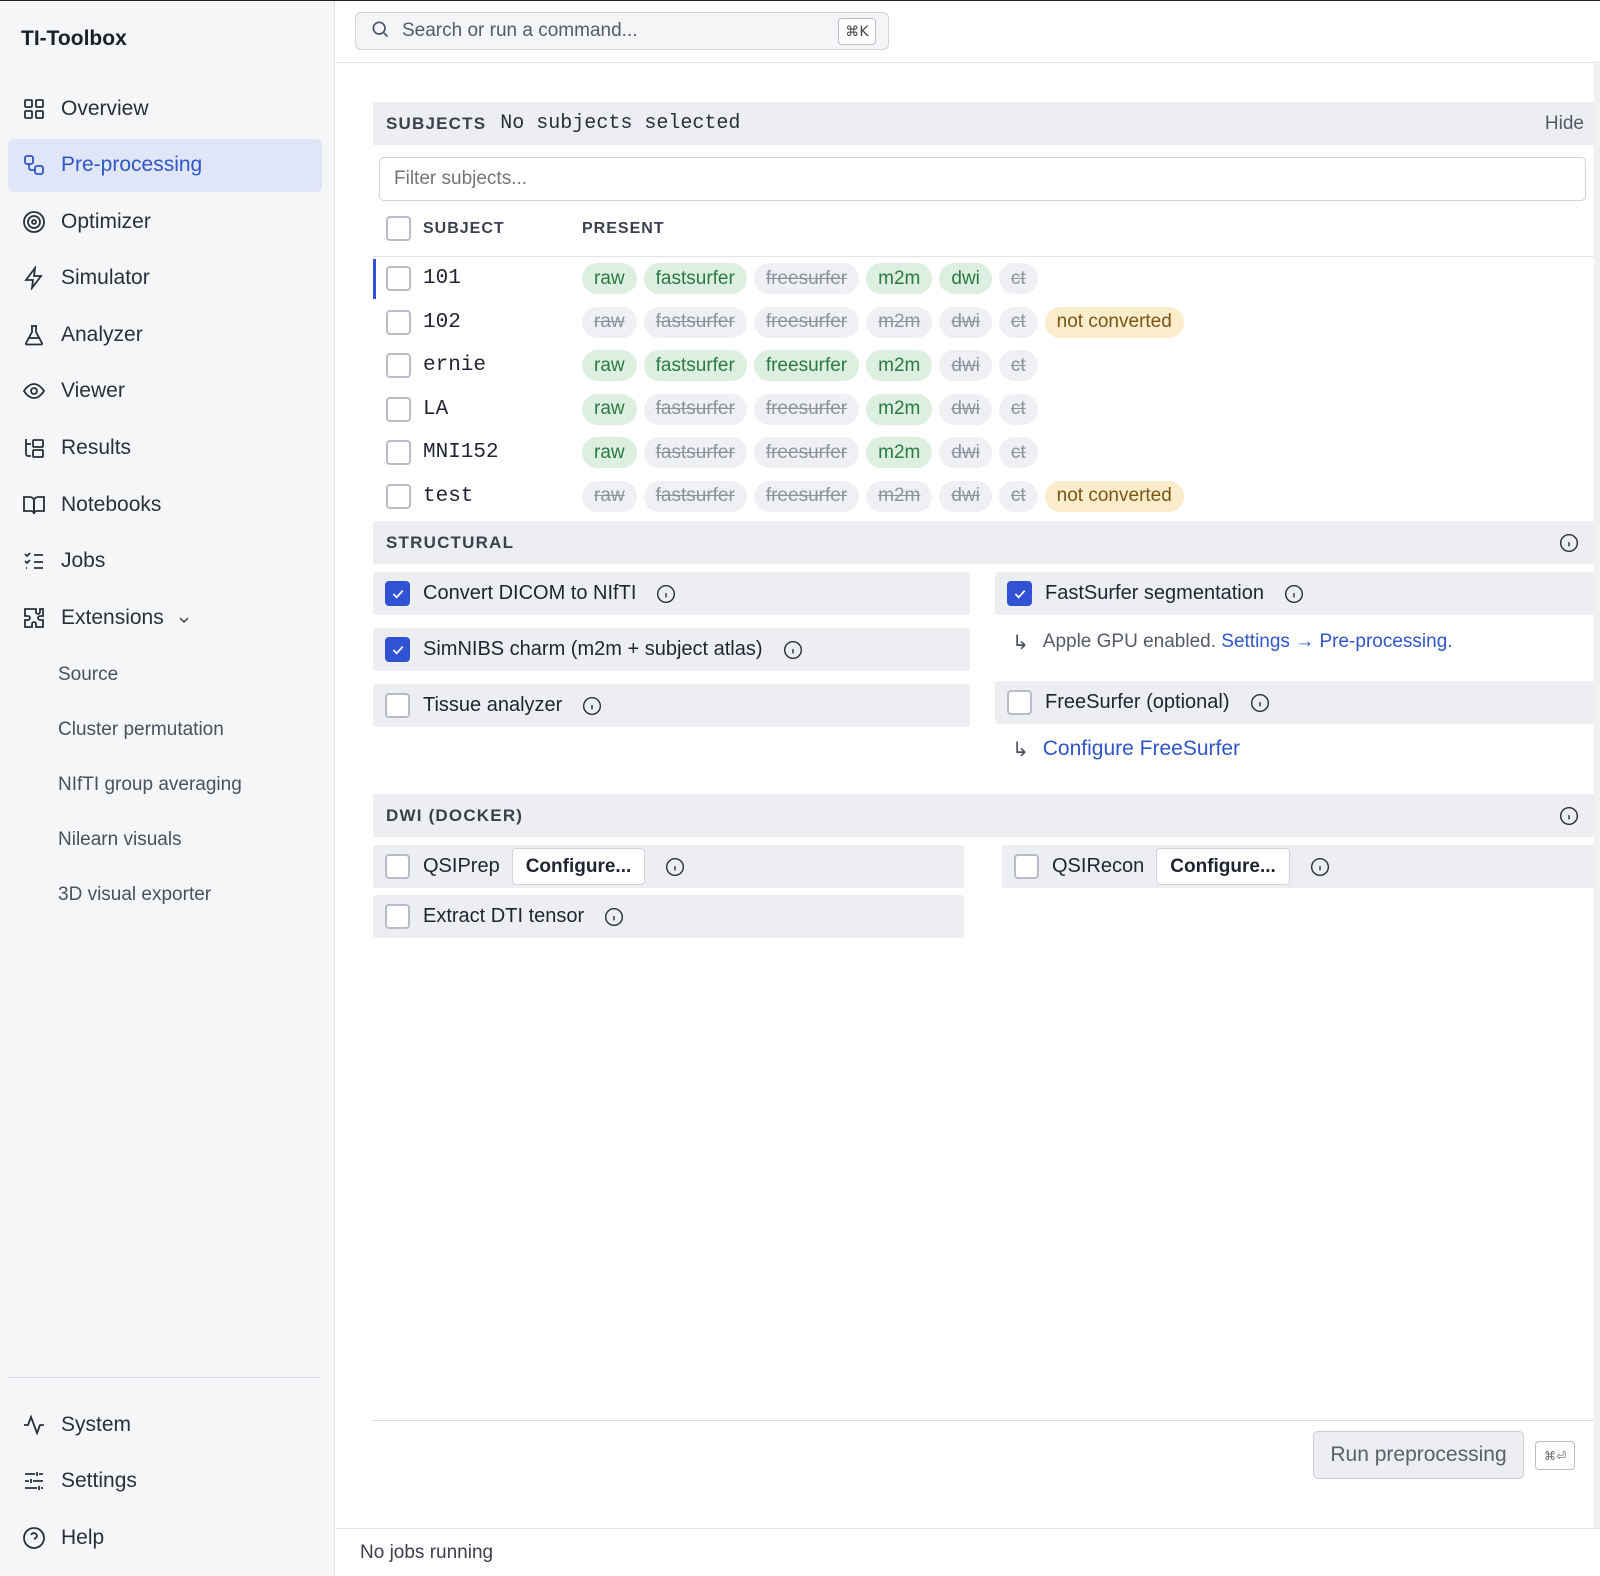  Describe the element at coordinates (671, 705) in the screenshot. I see `option-tissue-analyzer: Tissue analyzer` at that location.